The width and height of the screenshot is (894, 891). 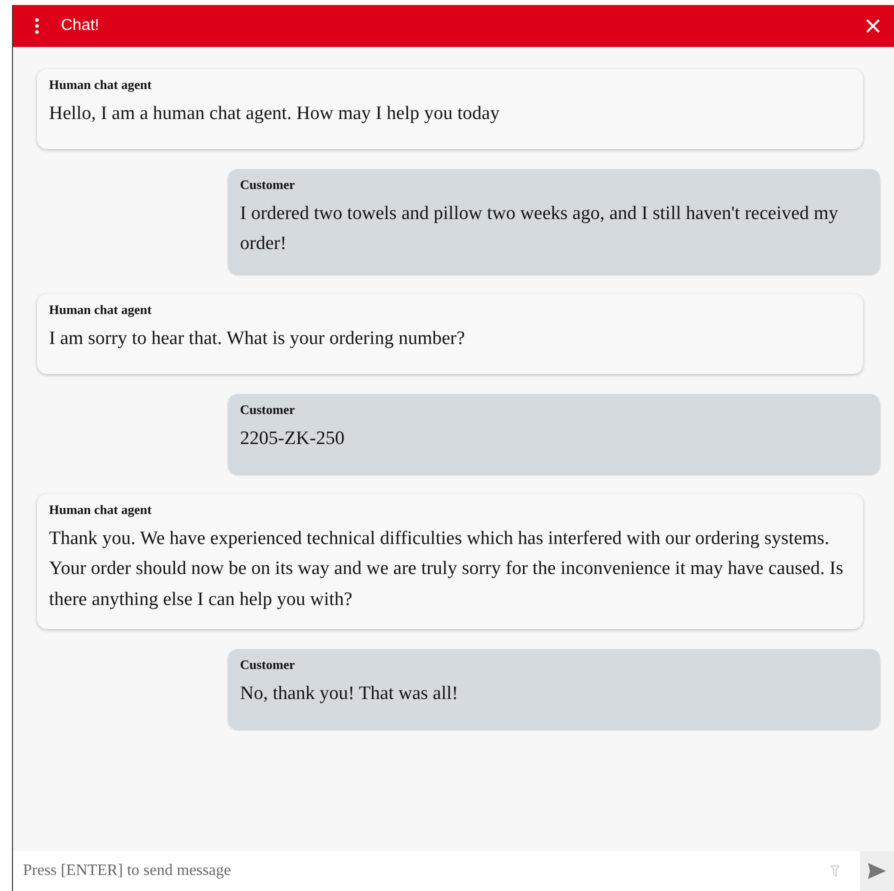 What do you see at coordinates (421, 871) in the screenshot?
I see `message-input: Press [ENTER] to send message` at bounding box center [421, 871].